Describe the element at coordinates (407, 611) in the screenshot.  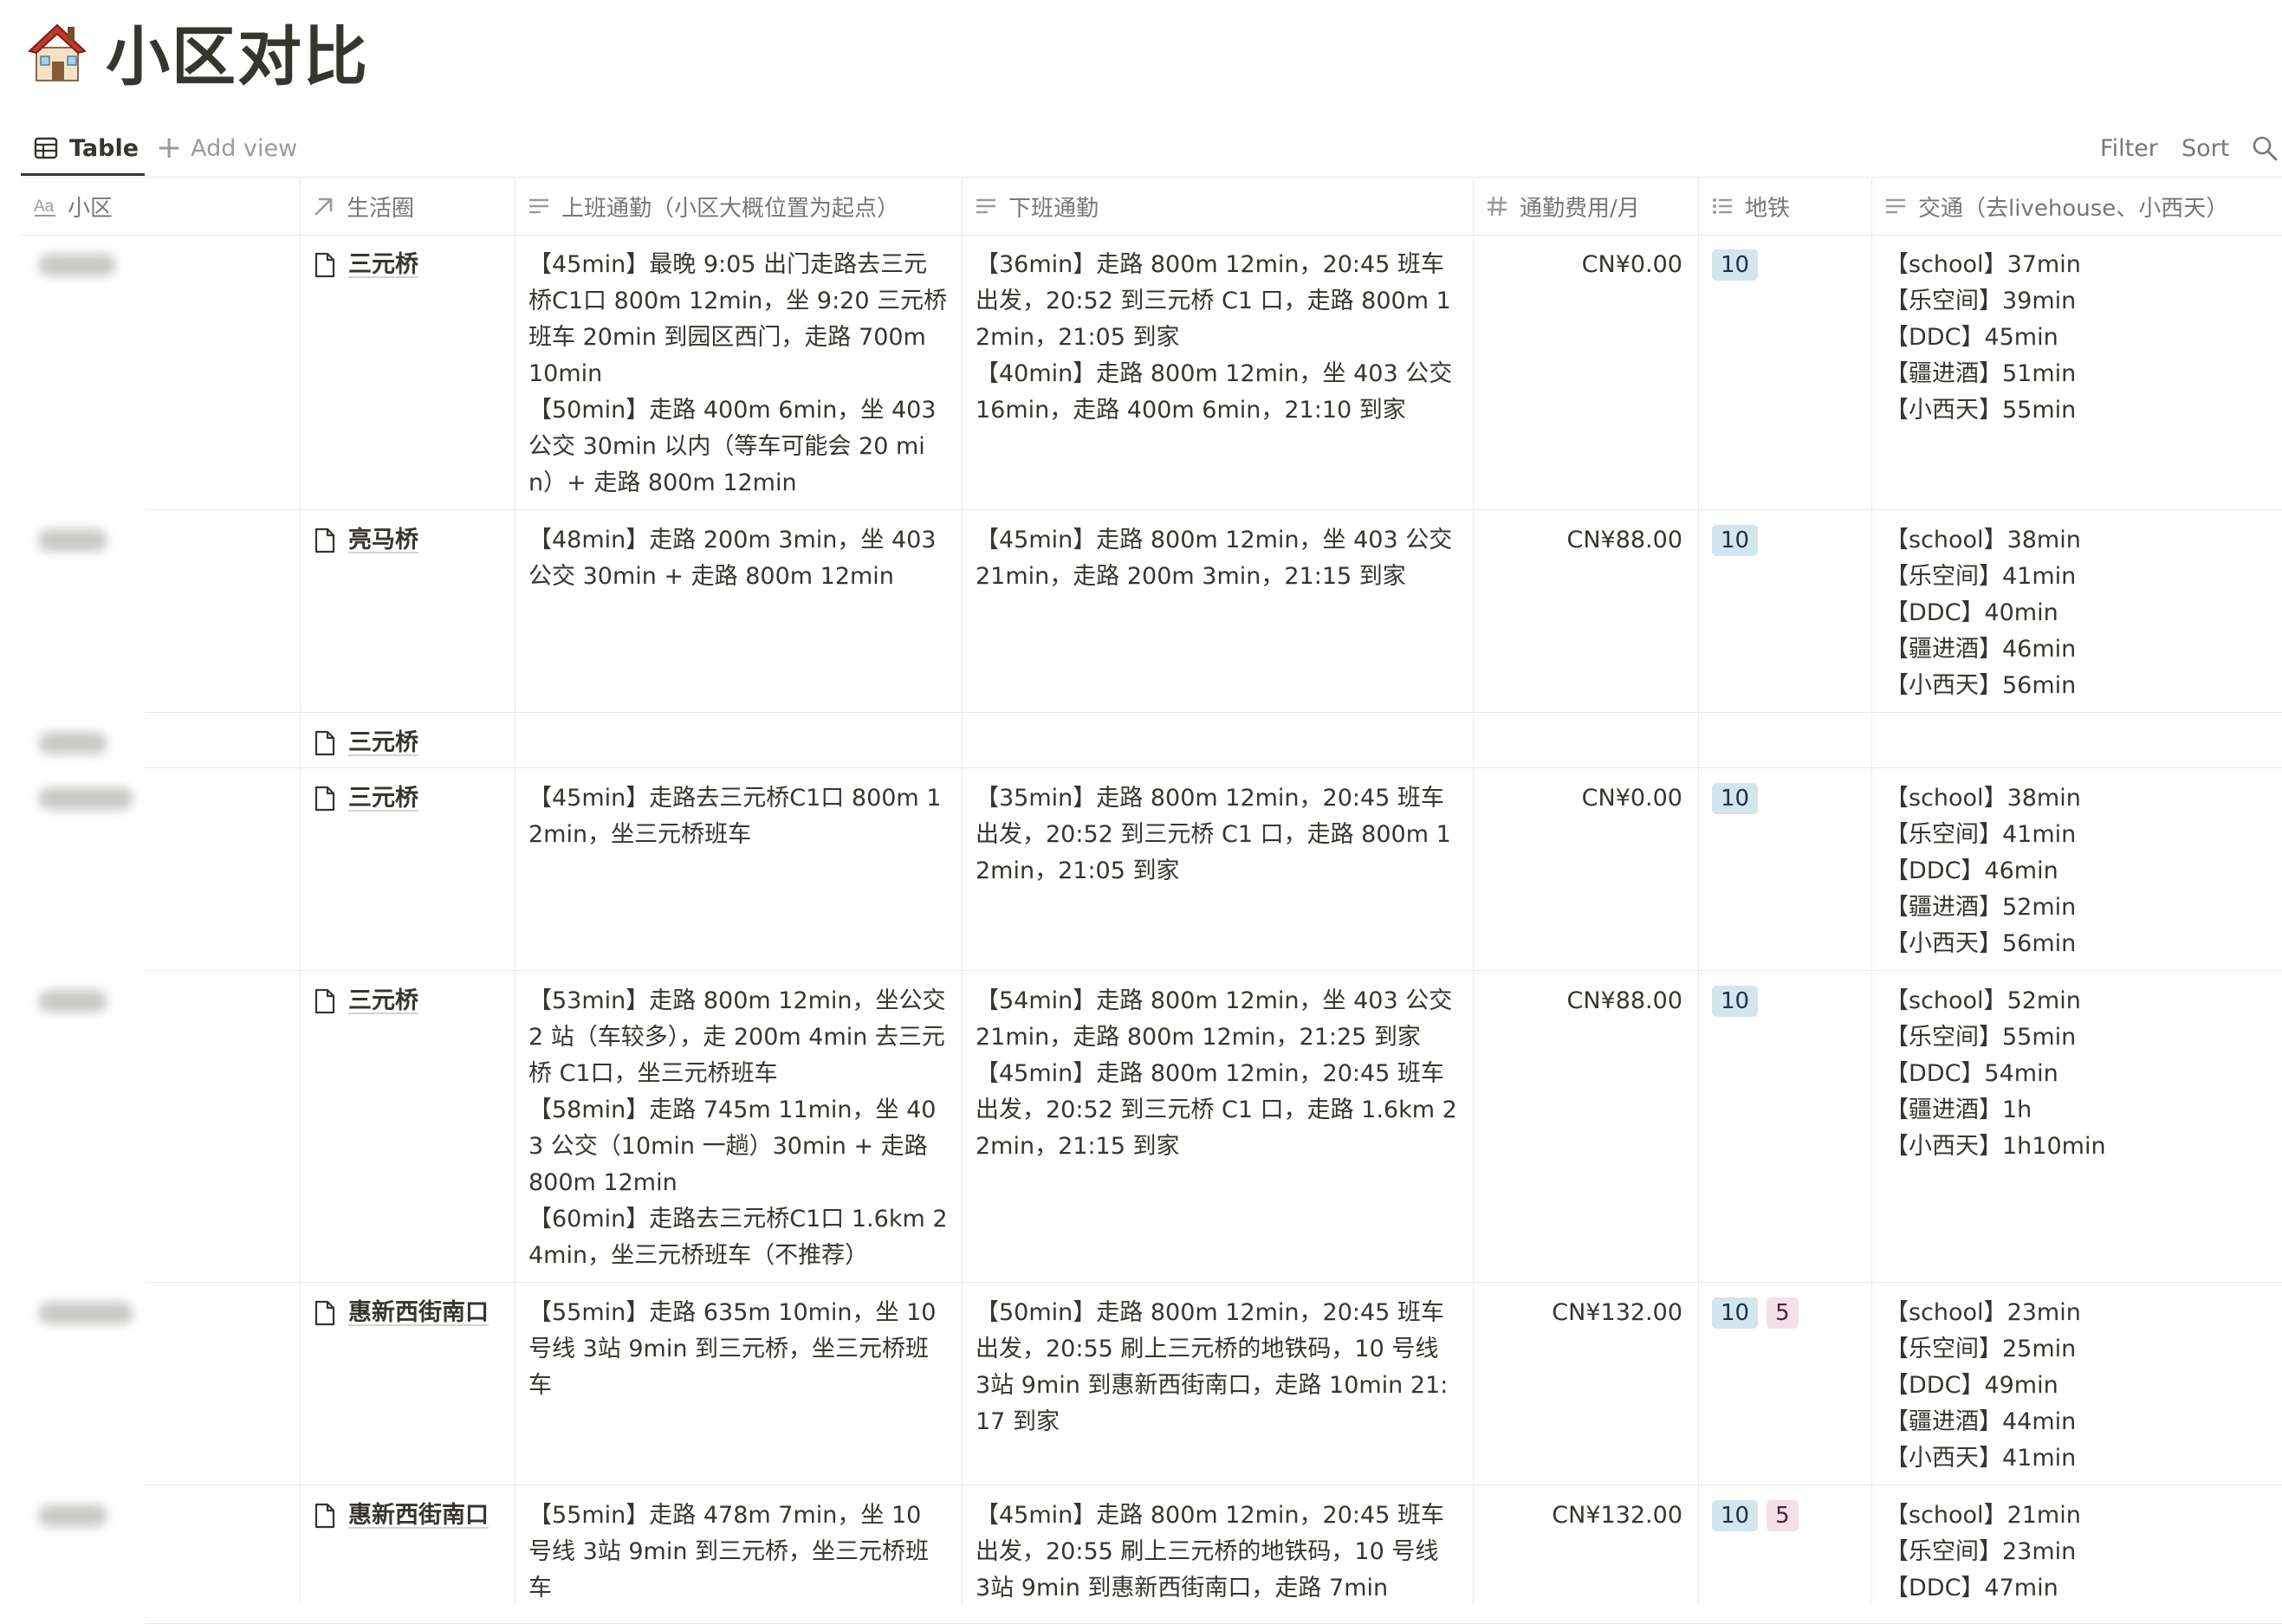
I see `cell-circle: 亮马桥` at that location.